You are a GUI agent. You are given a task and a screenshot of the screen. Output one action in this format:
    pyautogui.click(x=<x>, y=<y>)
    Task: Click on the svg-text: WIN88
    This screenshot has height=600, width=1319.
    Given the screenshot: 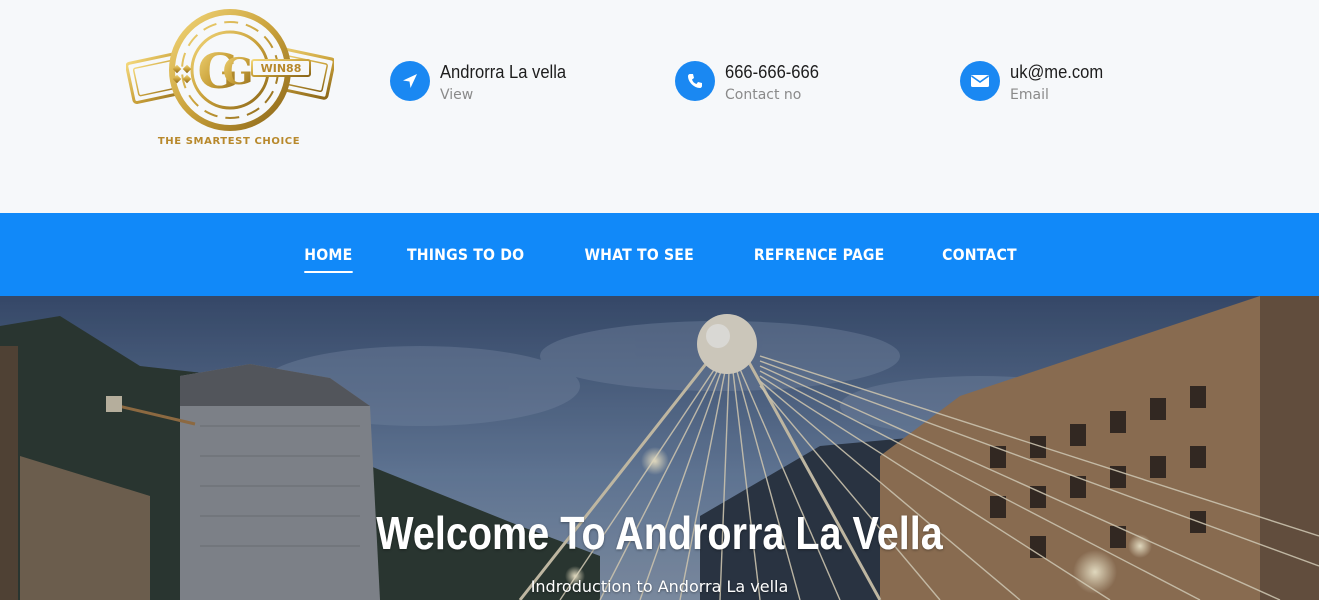 What is the action you would take?
    pyautogui.click(x=281, y=68)
    